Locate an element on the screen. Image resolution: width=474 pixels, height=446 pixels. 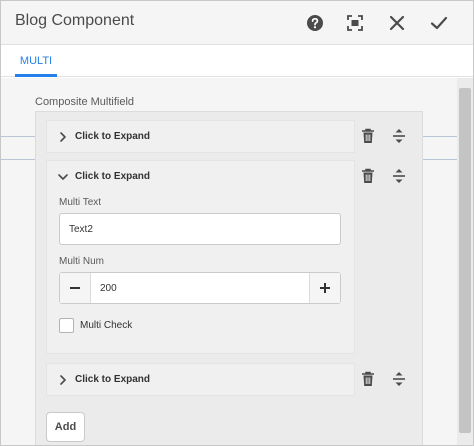
done-icon is located at coordinates (439, 23).